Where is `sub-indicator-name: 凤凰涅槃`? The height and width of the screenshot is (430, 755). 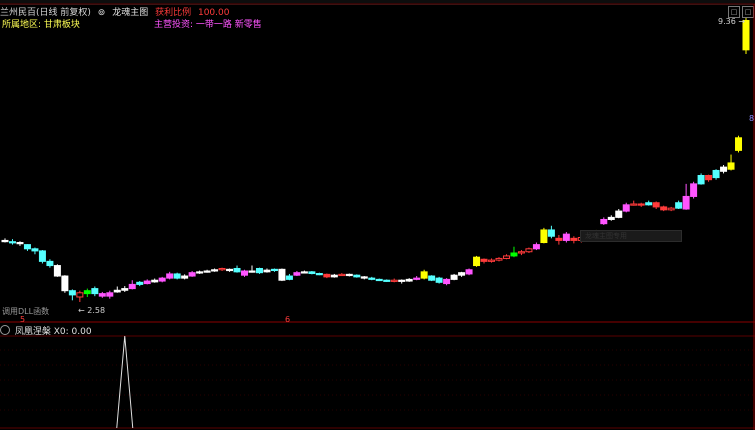
sub-indicator-name: 凤凰涅槃 is located at coordinates (33, 332).